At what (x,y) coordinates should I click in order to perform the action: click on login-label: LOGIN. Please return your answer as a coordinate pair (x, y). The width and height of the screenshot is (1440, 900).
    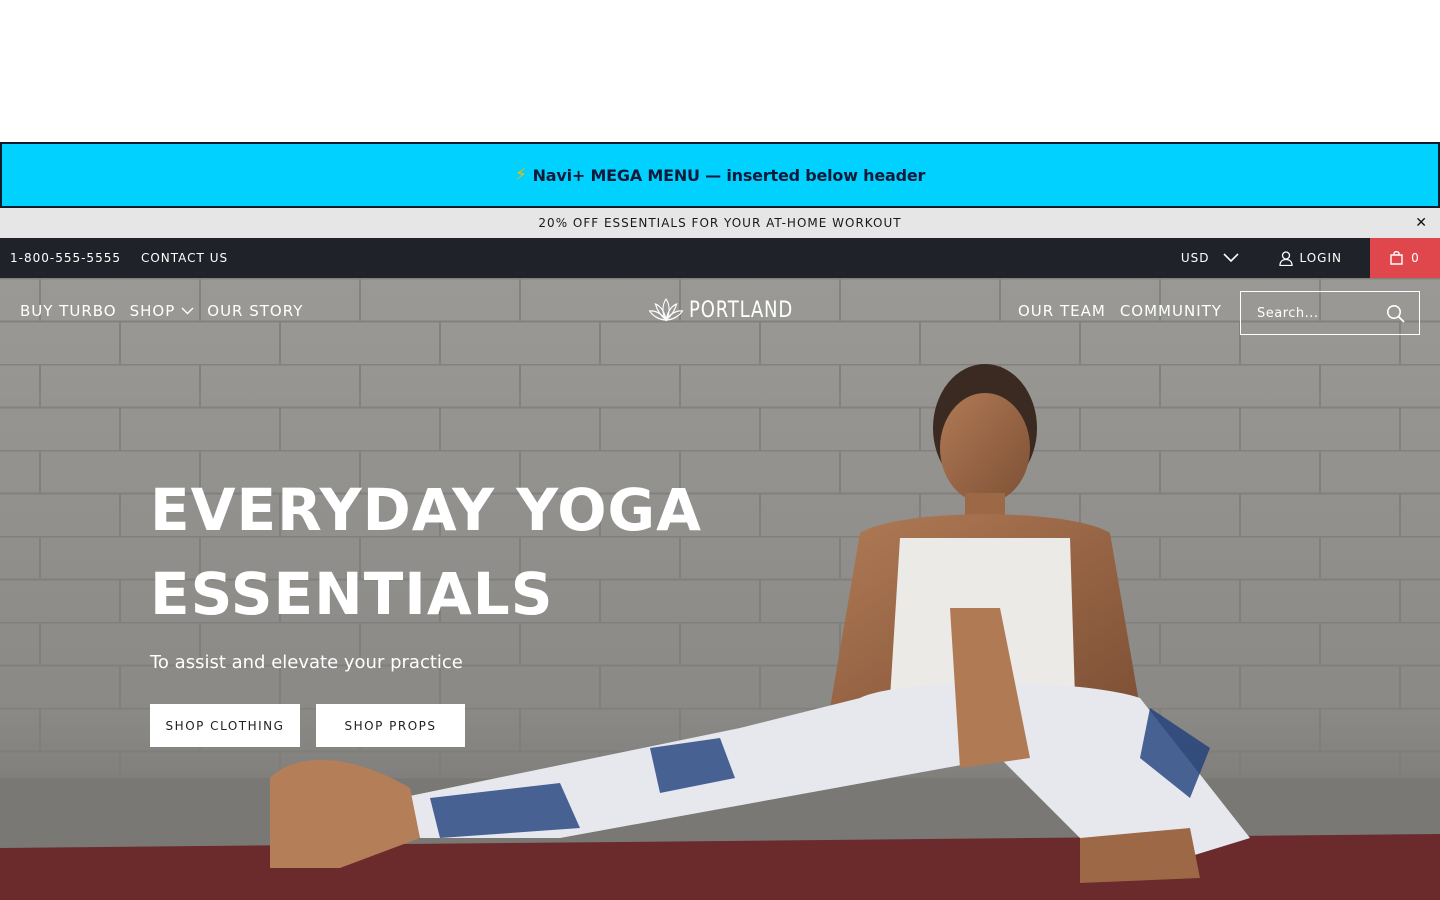
    Looking at the image, I should click on (1320, 258).